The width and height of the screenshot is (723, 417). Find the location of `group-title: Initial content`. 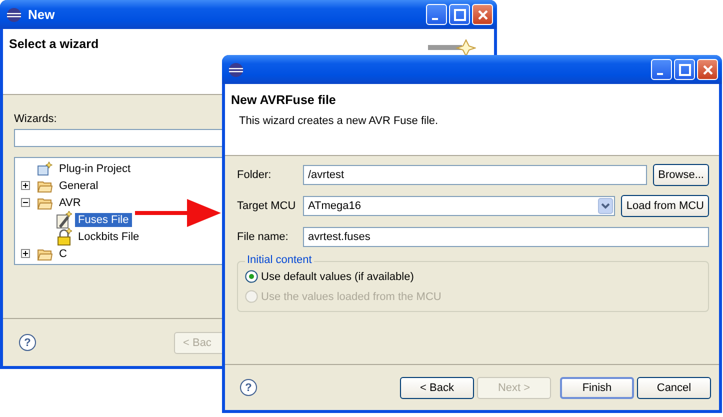

group-title: Initial content is located at coordinates (279, 260).